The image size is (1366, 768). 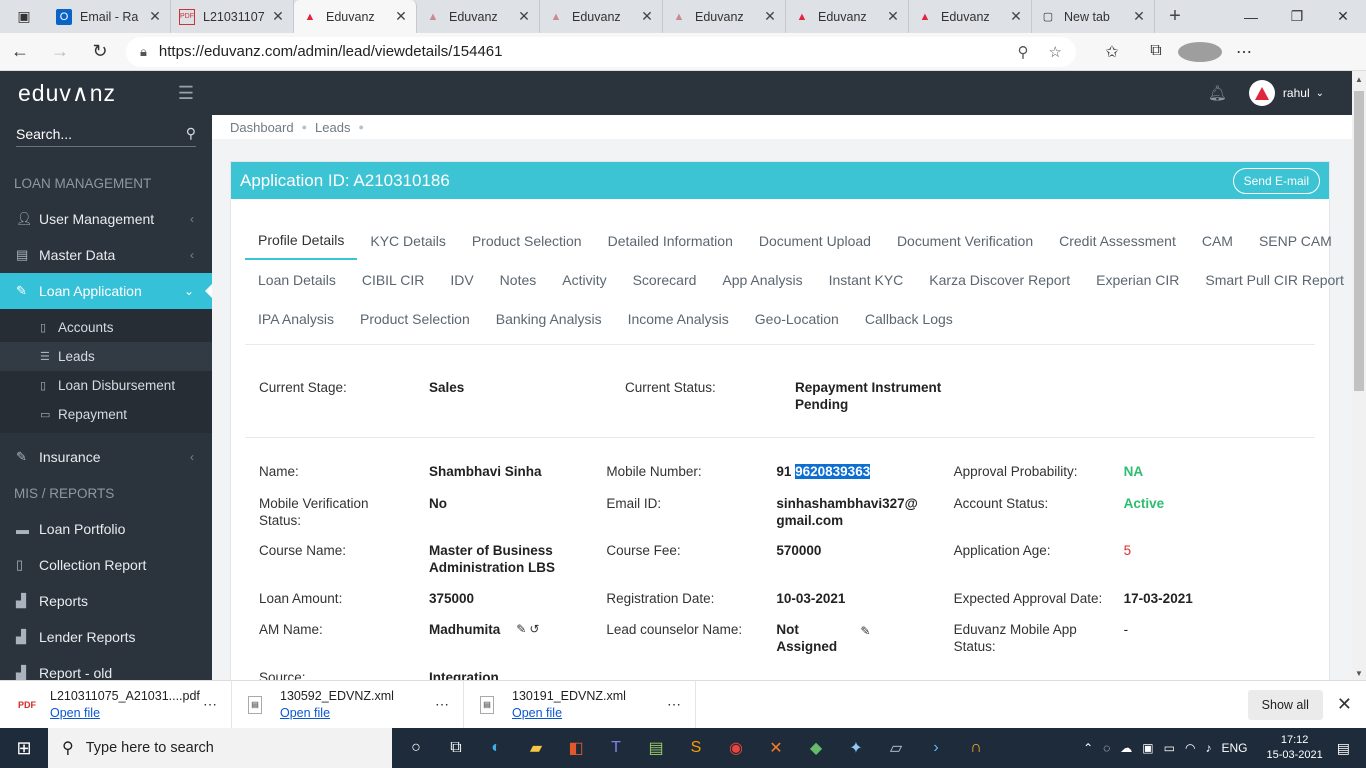 What do you see at coordinates (816, 748) in the screenshot?
I see `app-icon: ◆` at bounding box center [816, 748].